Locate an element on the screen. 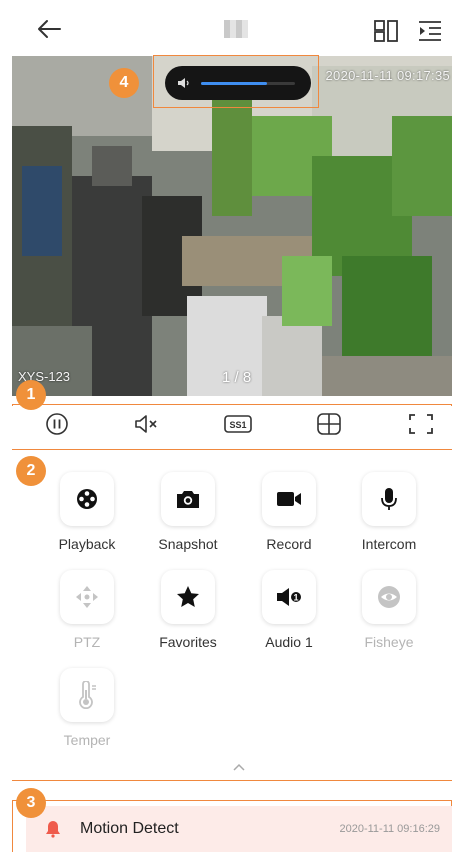  device-list-icon is located at coordinates (430, 31).